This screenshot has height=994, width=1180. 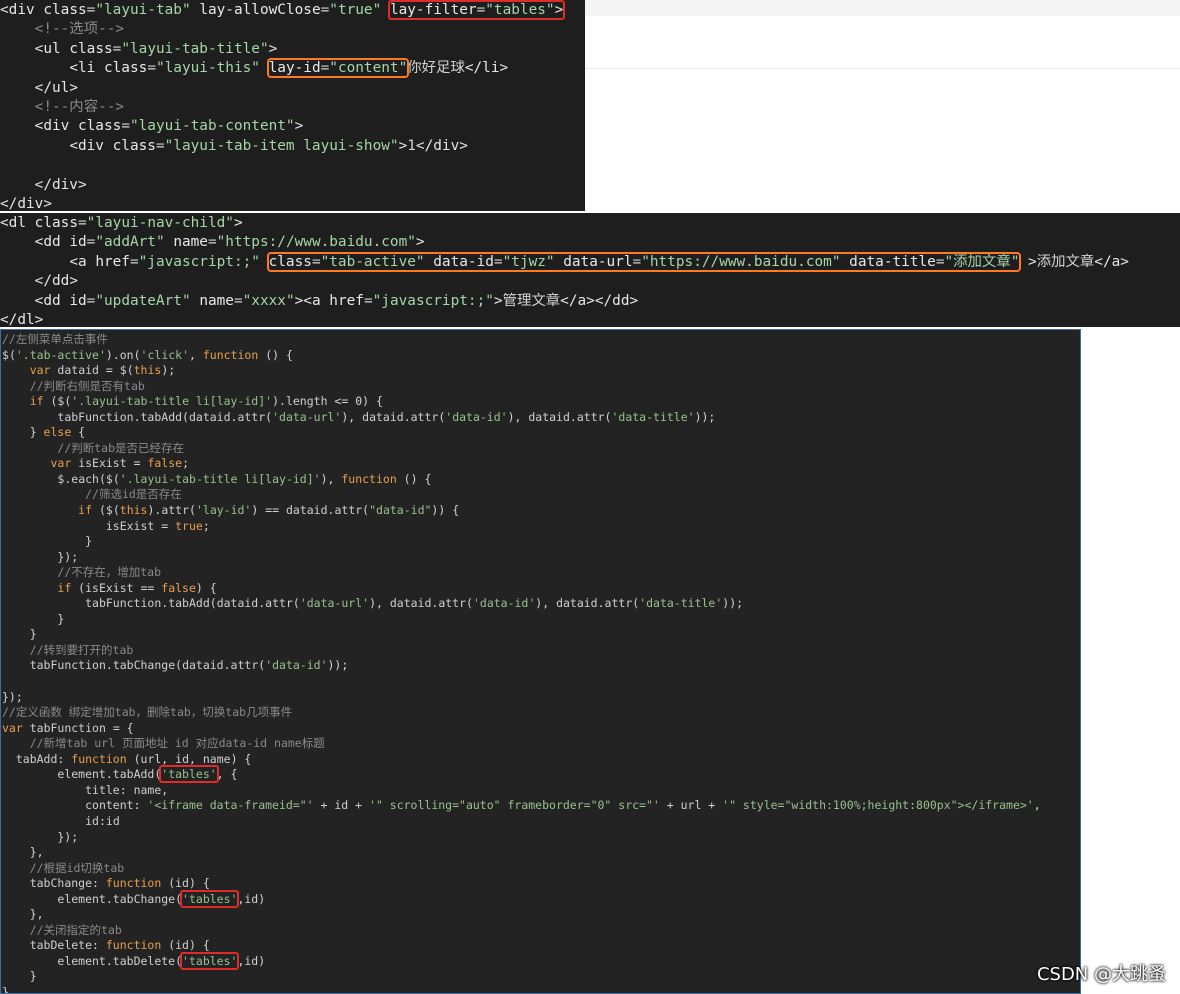 What do you see at coordinates (161, 960) in the screenshot?
I see `code-line: element.tabDelete('tables',id)` at bounding box center [161, 960].